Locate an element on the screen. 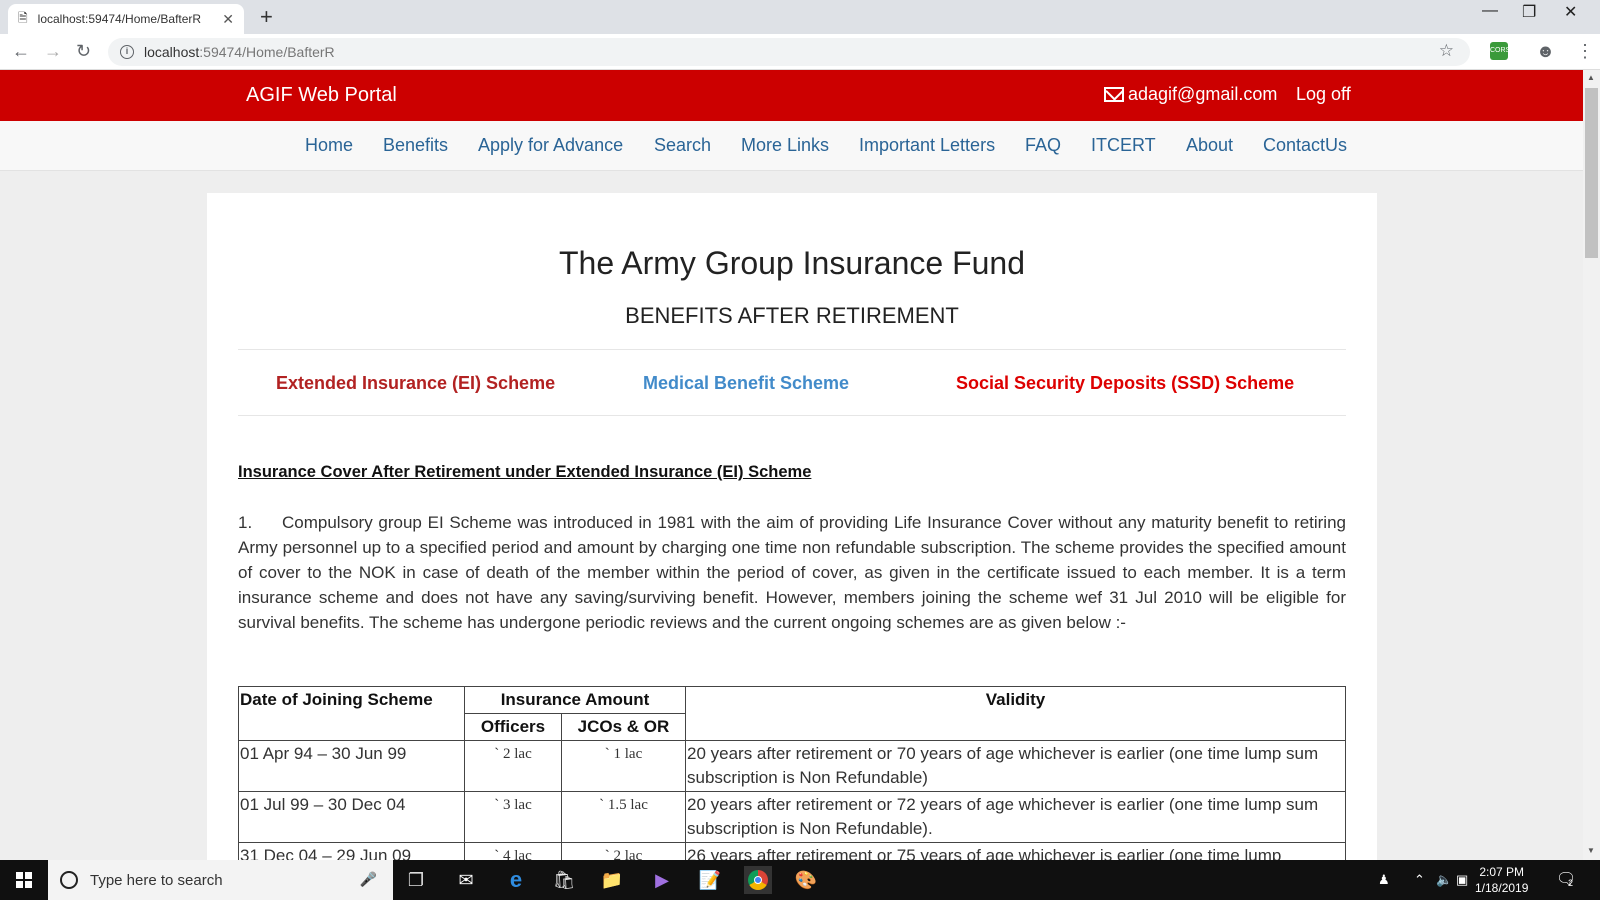 The width and height of the screenshot is (1600, 900). envelope-icon is located at coordinates (1114, 94).